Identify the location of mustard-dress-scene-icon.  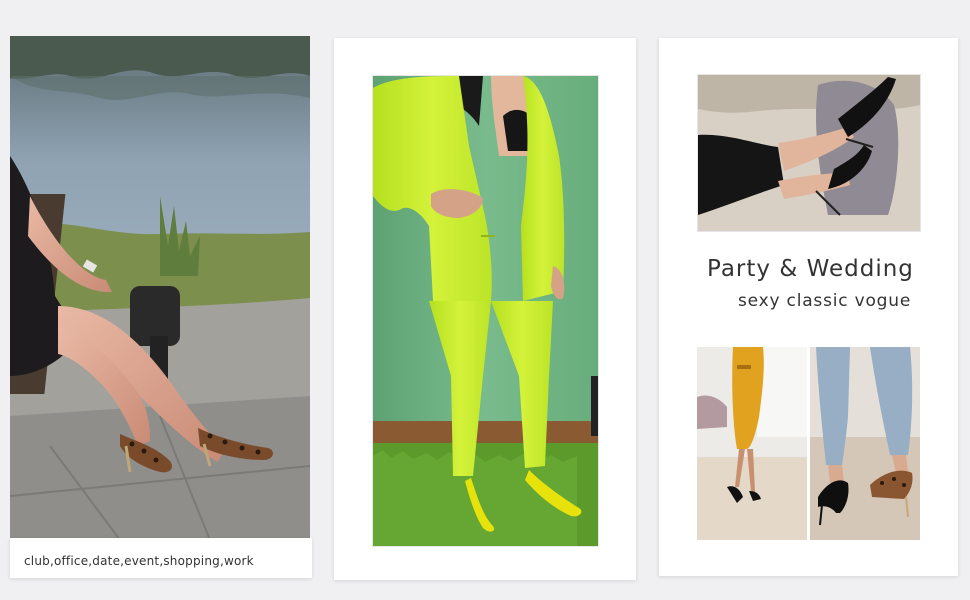
(752, 443).